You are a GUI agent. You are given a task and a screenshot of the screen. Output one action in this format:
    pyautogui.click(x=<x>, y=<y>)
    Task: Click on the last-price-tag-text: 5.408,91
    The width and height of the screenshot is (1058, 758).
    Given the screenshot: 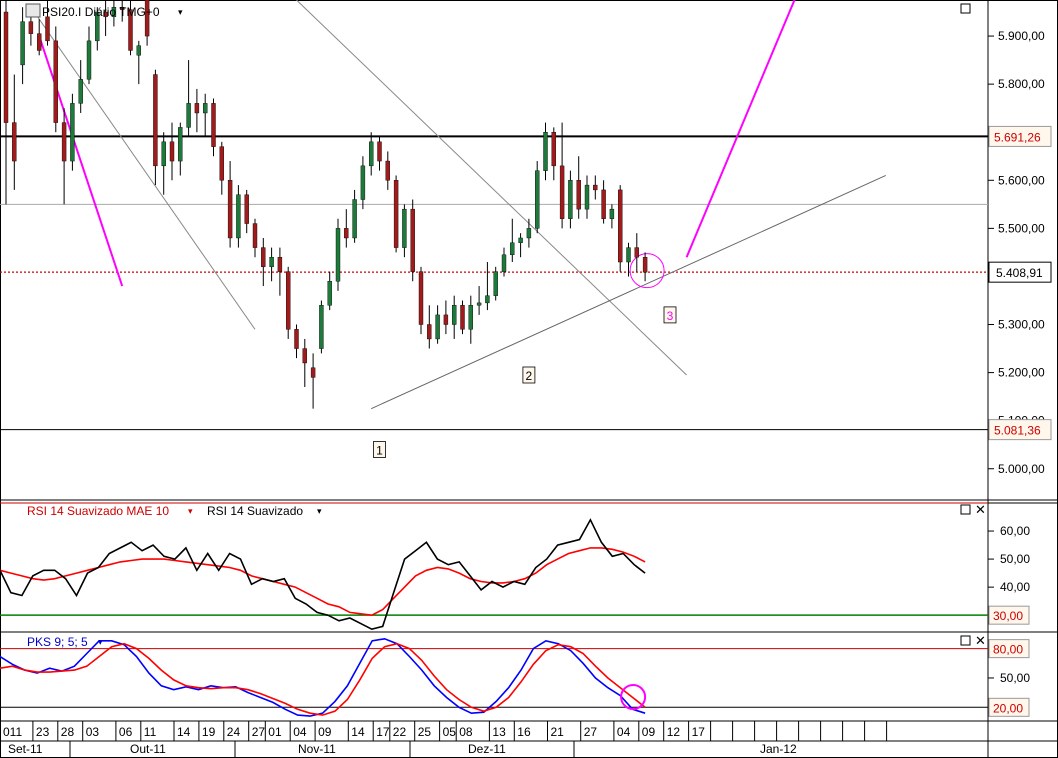 What is the action you would take?
    pyautogui.click(x=1019, y=273)
    